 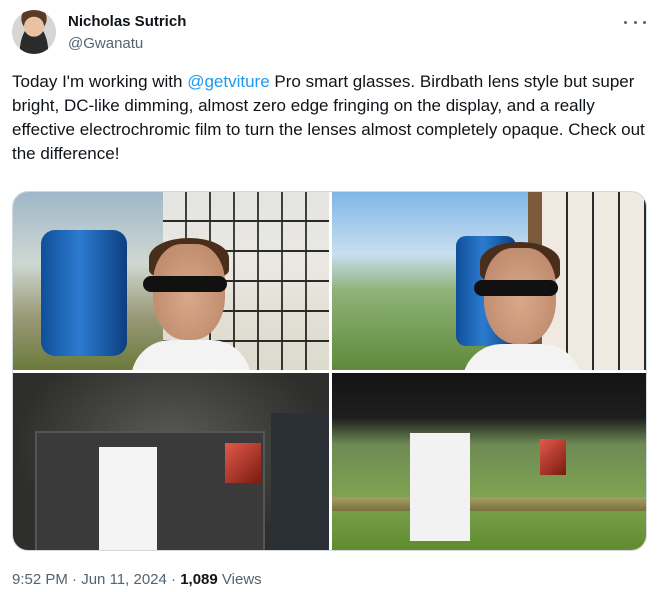 What do you see at coordinates (635, 22) in the screenshot?
I see `more-options-icon` at bounding box center [635, 22].